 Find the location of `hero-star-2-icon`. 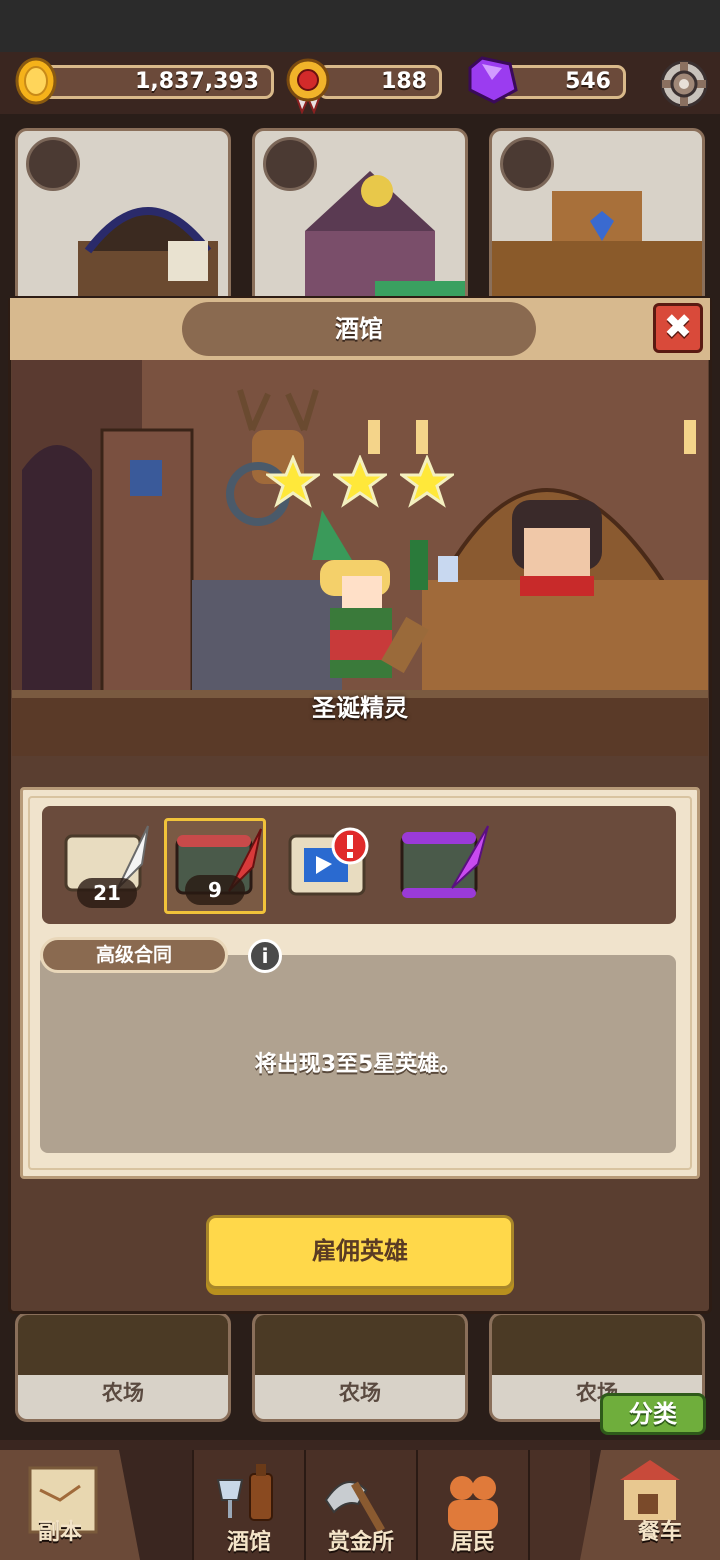

hero-star-2-icon is located at coordinates (360, 481).